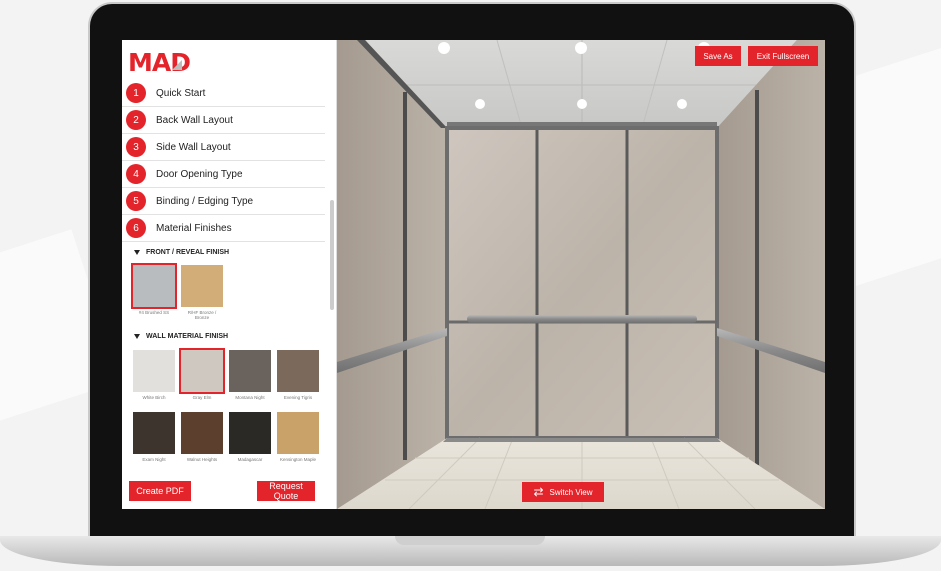 Image resolution: width=941 pixels, height=571 pixels. I want to click on swatch-caption: Evening Tigris, so click(298, 397).